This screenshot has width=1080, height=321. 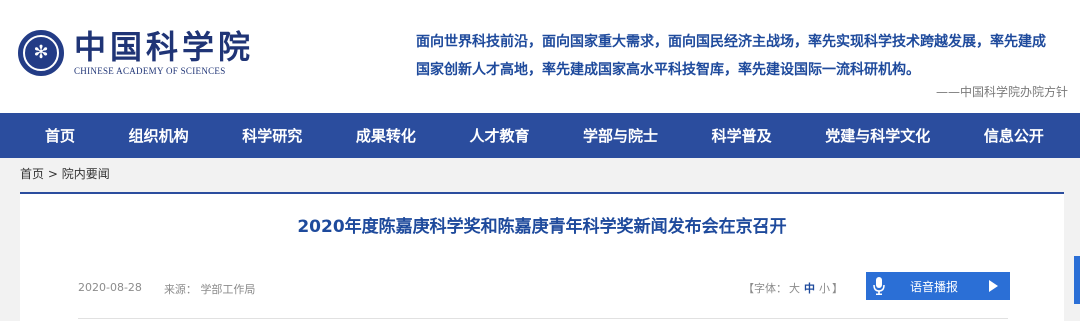 What do you see at coordinates (272, 135) in the screenshot?
I see `nav-item-research: 科学研究` at bounding box center [272, 135].